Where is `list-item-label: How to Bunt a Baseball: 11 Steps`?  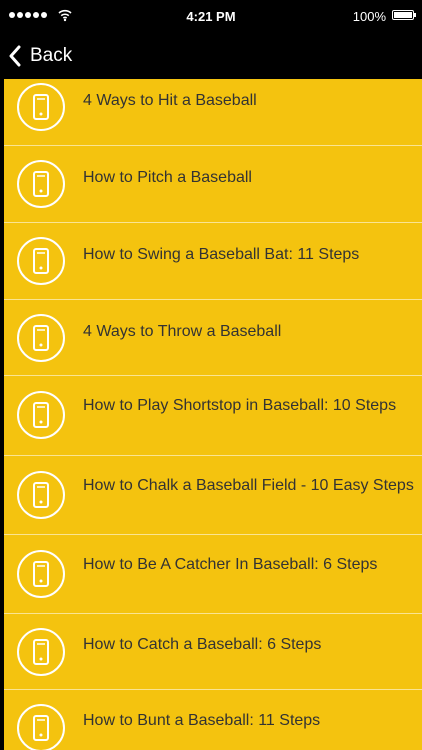 list-item-label: How to Bunt a Baseball: 11 Steps is located at coordinates (202, 720).